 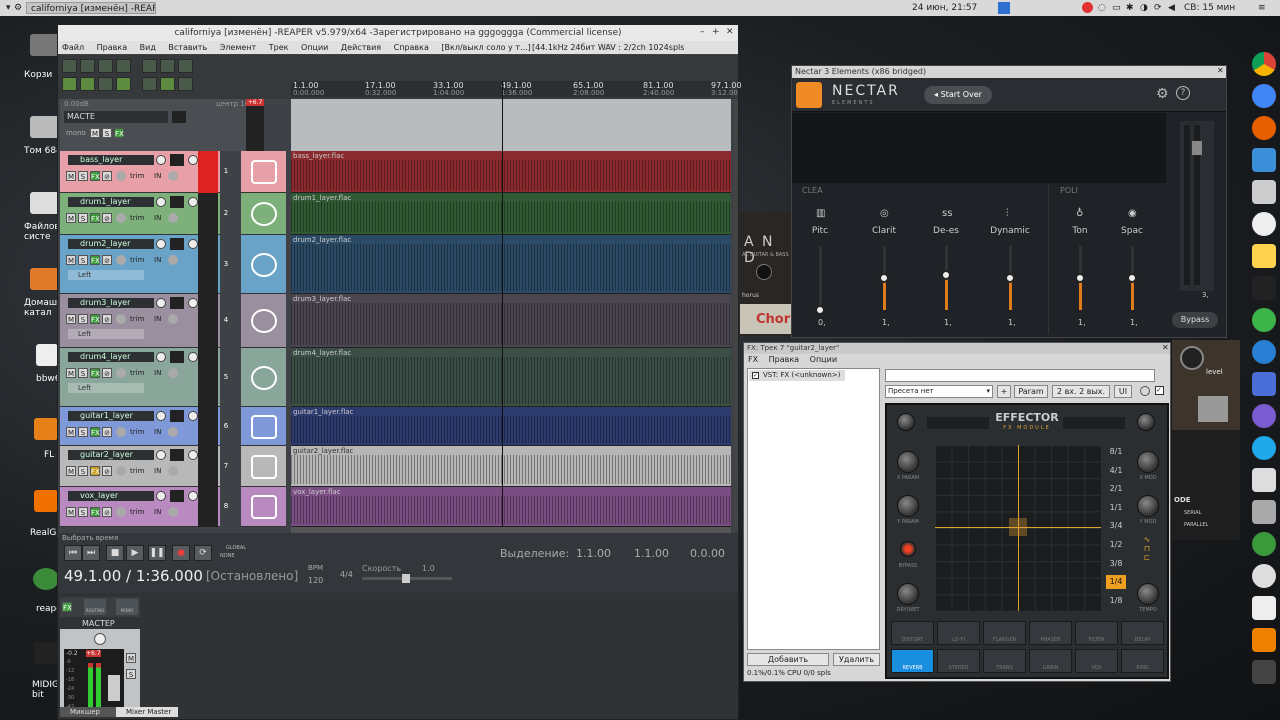 I want to click on envelope-icon, so click(x=185, y=66).